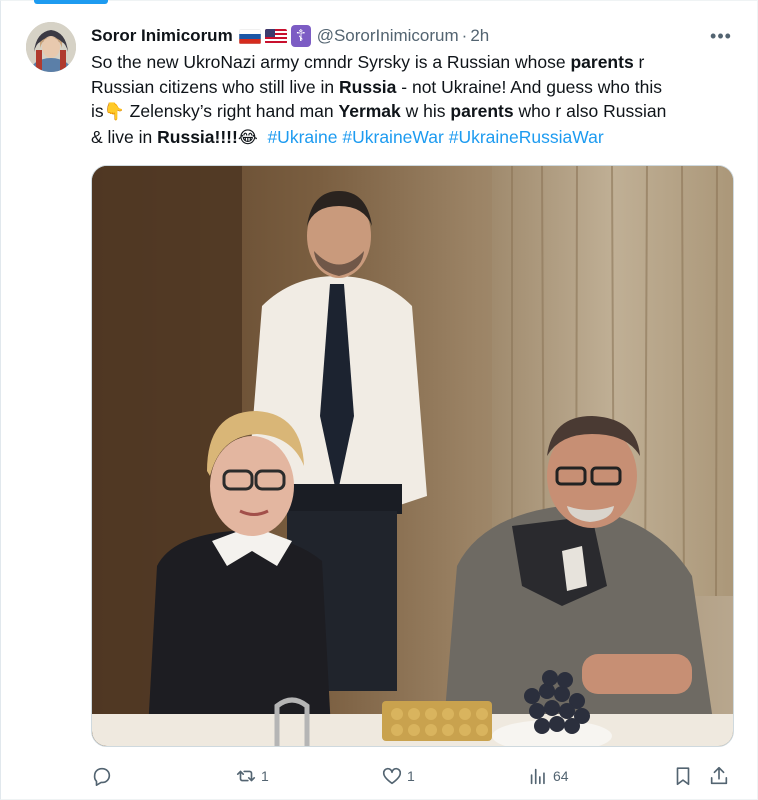 The image size is (758, 800). I want to click on text-segment: r, so click(639, 62).